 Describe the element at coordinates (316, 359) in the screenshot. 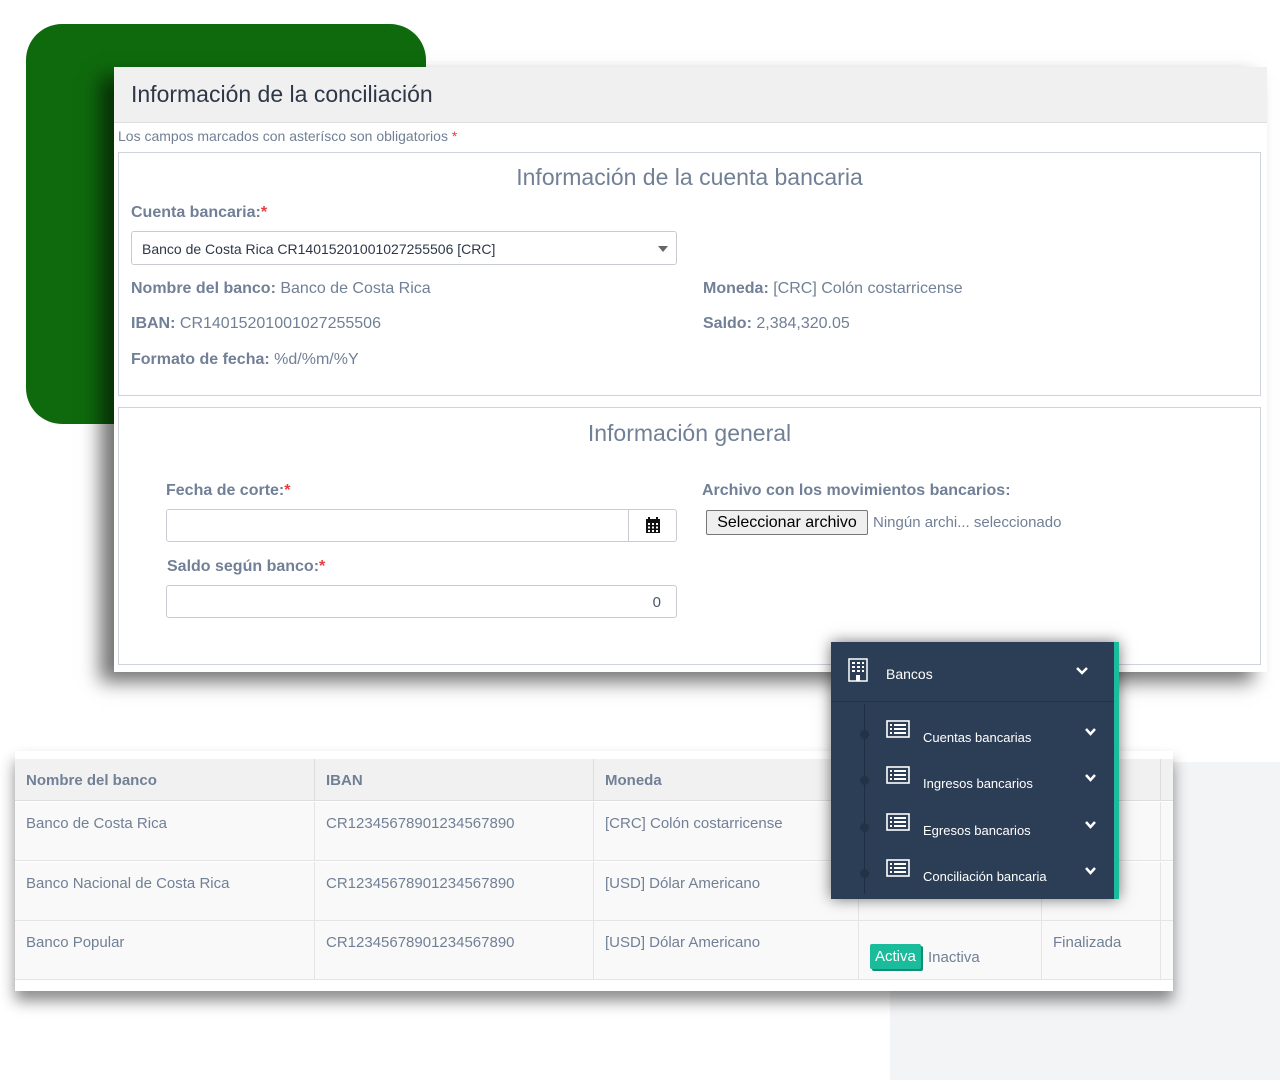

I see `date-format-value: %d/%m/%Y` at that location.